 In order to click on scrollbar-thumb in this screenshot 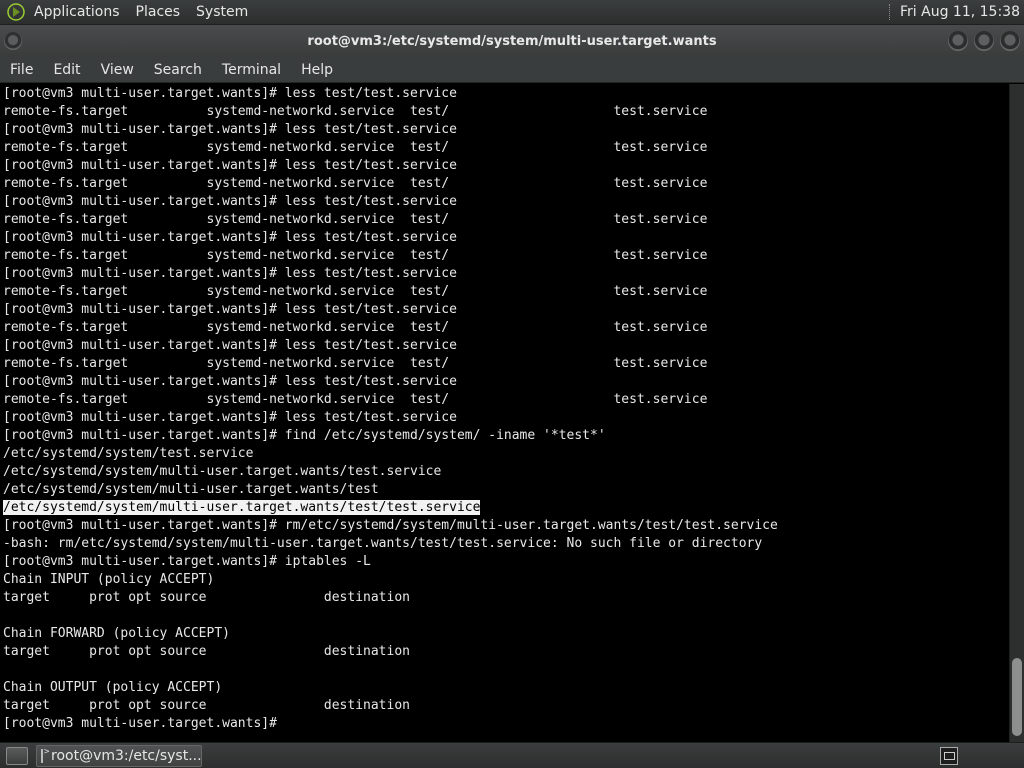, I will do `click(1017, 697)`.